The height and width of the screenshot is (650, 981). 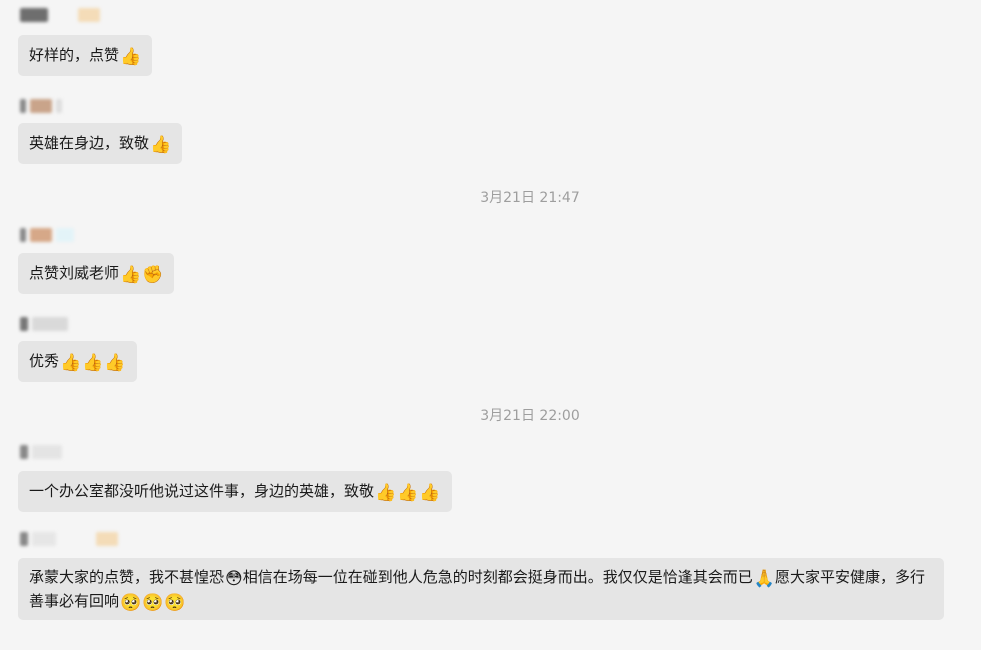 I want to click on message-text: 点赞刘威老师, so click(x=74, y=273).